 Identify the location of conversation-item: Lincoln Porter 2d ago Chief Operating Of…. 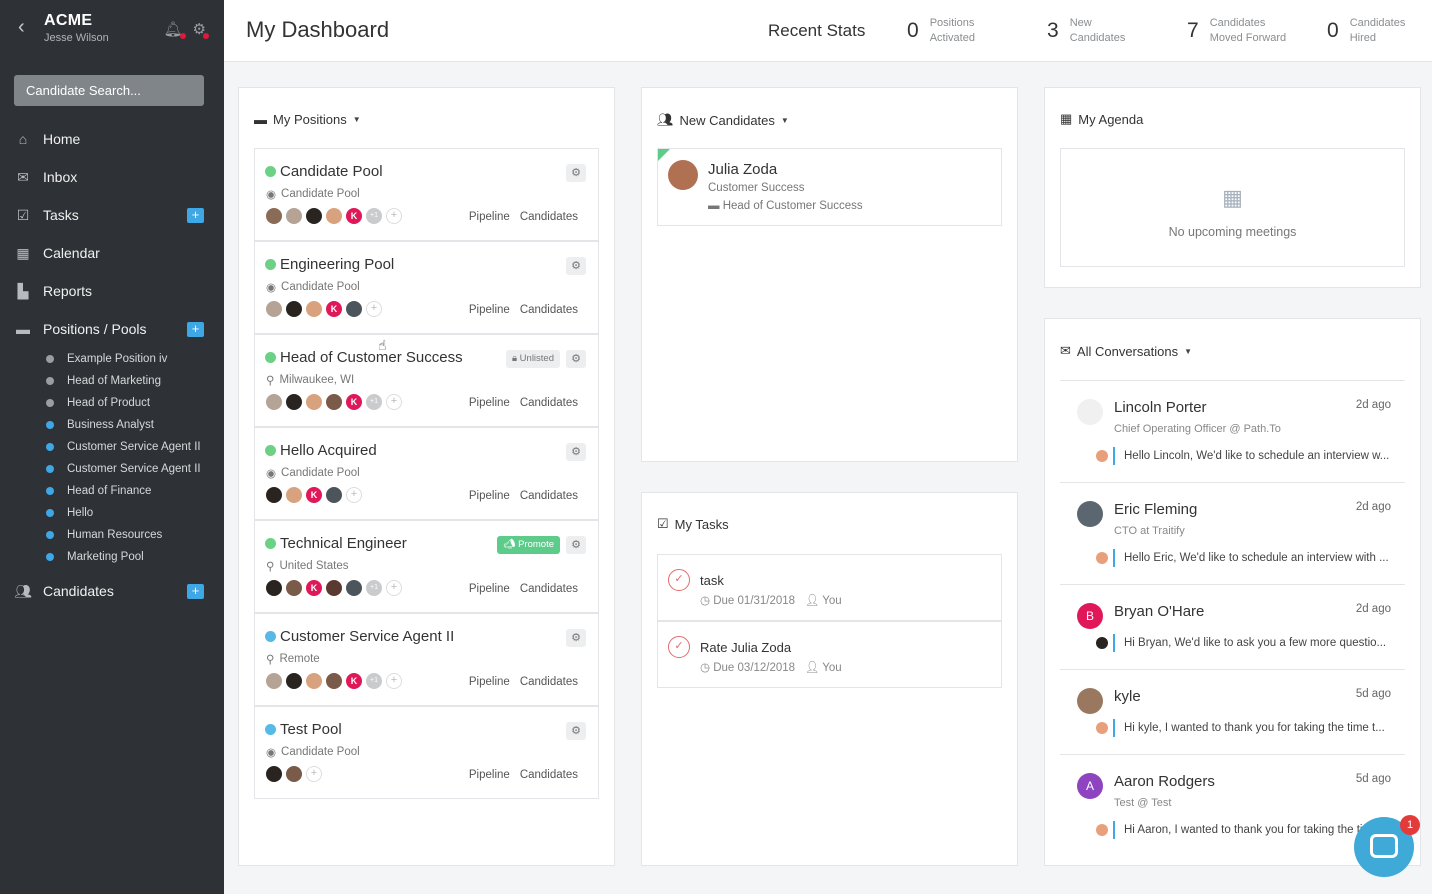
(1232, 432).